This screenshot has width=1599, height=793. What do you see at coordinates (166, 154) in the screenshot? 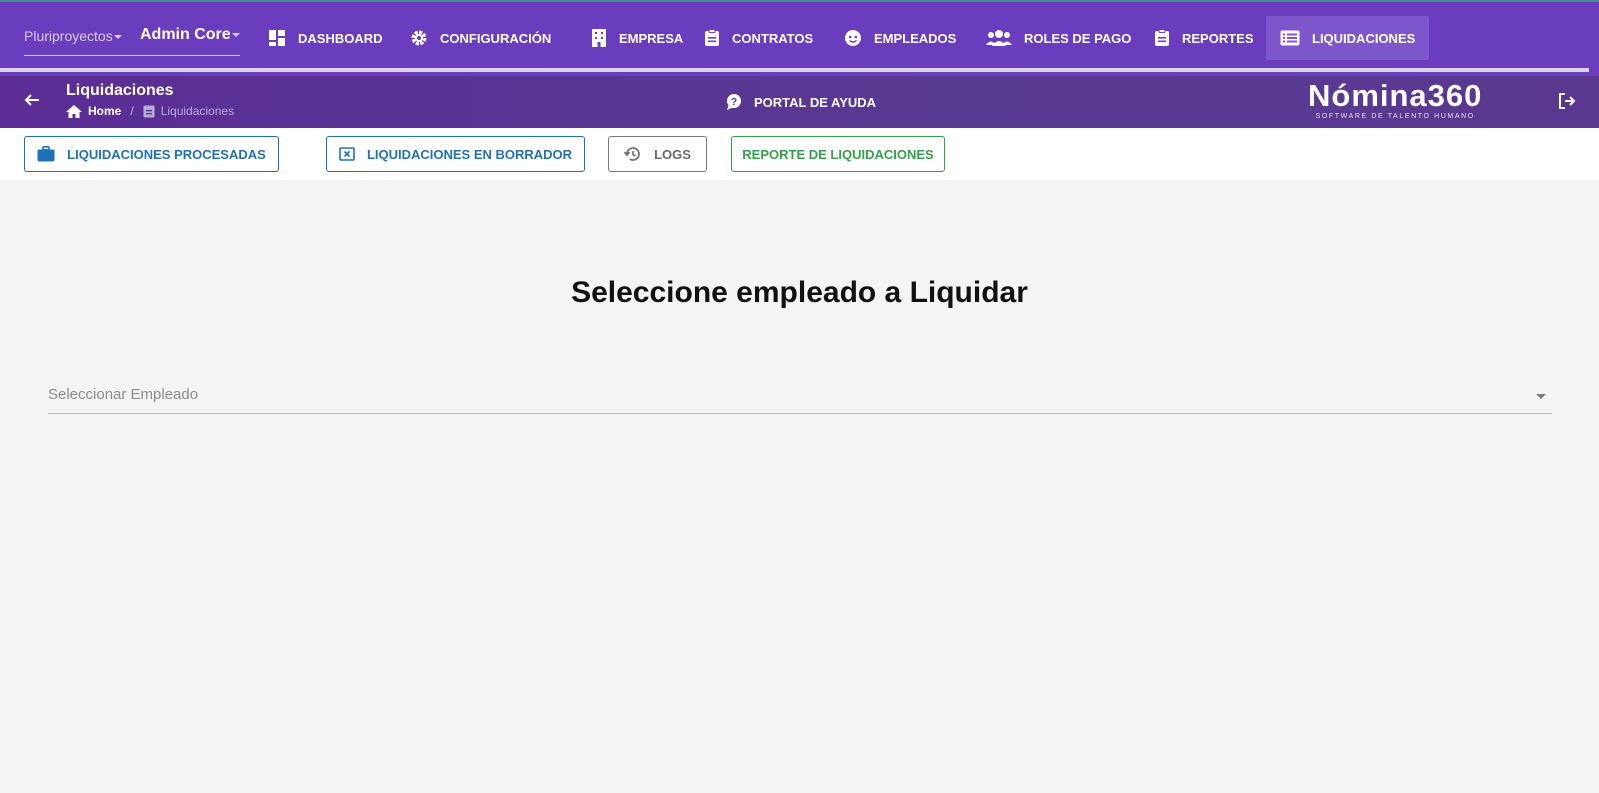
I see `button-label: LIQUIDACIONES PROCESADAS` at bounding box center [166, 154].